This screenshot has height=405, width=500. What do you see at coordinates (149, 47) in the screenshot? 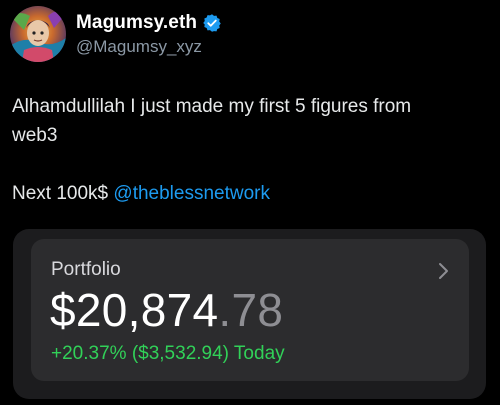
I see `user-handle: @Magumsy_xyz` at bounding box center [149, 47].